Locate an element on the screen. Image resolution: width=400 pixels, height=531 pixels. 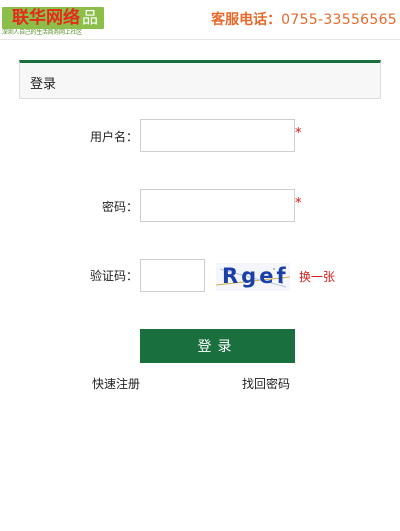
password-required-mark: * is located at coordinates (298, 203).